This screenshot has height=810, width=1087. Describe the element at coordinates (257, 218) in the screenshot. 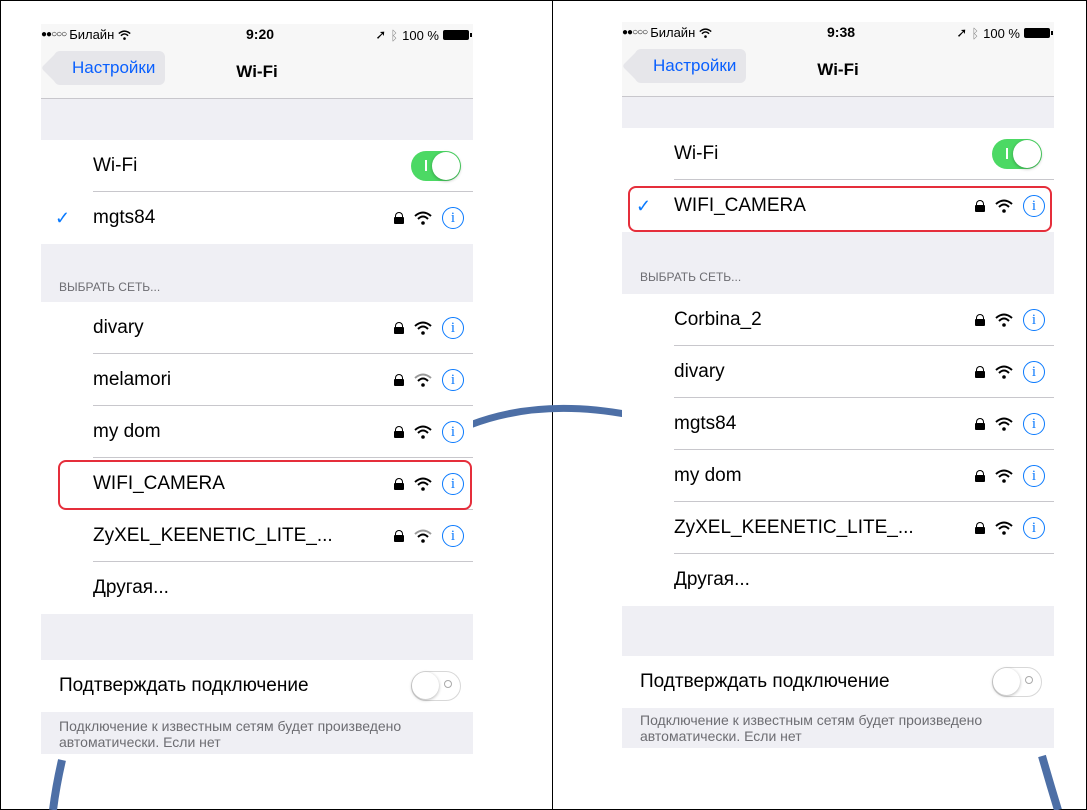

I see `connected-network-row: ✓ mgts84 i` at that location.